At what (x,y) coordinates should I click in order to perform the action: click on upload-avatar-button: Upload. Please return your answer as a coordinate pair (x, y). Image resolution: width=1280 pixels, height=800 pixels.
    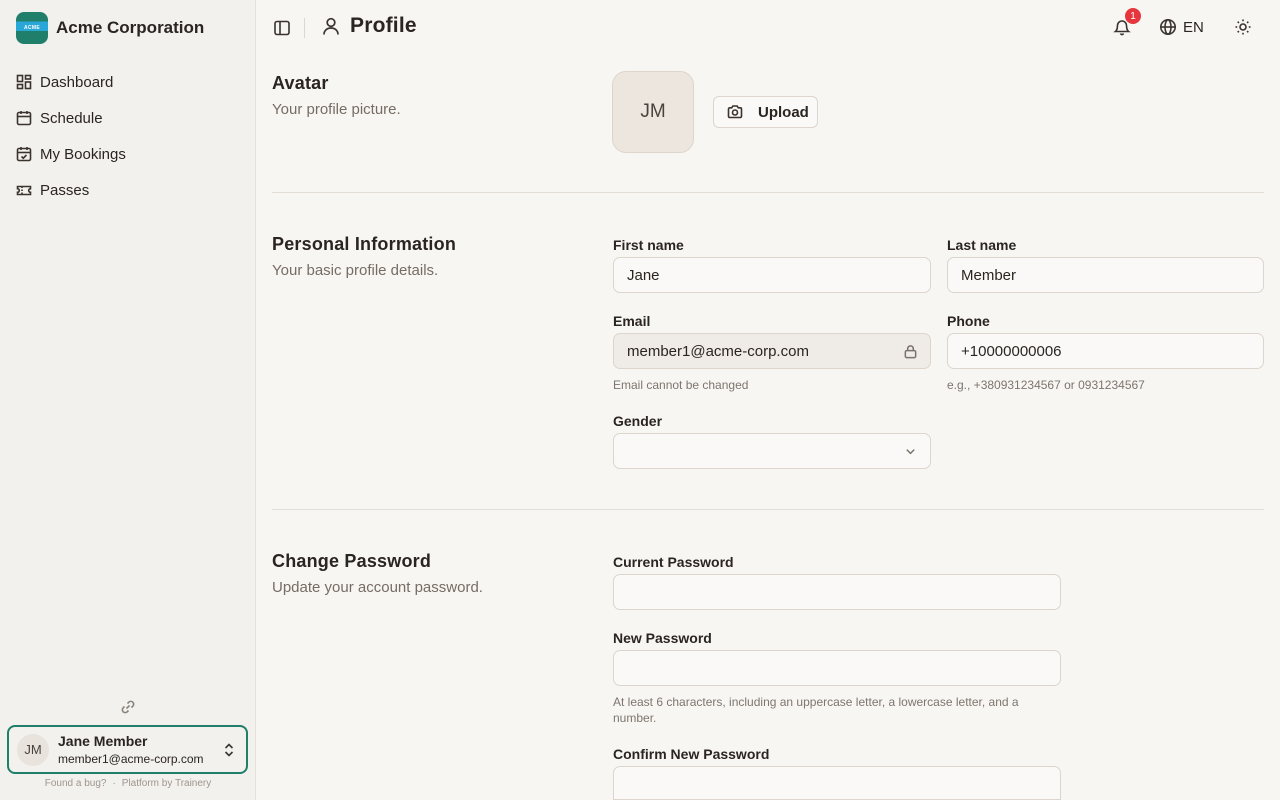
    Looking at the image, I should click on (765, 112).